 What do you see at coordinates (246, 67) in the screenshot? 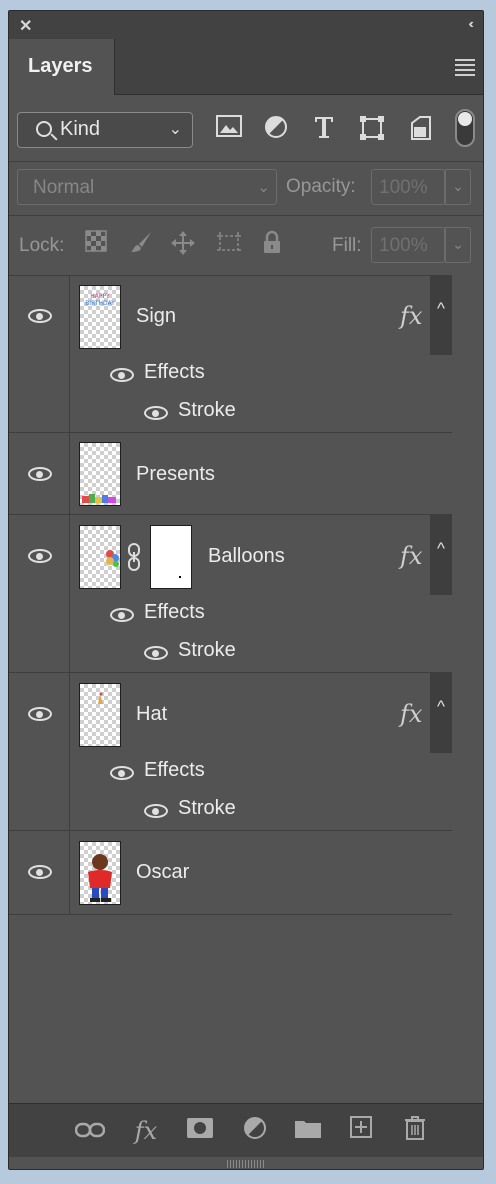
I see `panel-tab-row: Layers` at bounding box center [246, 67].